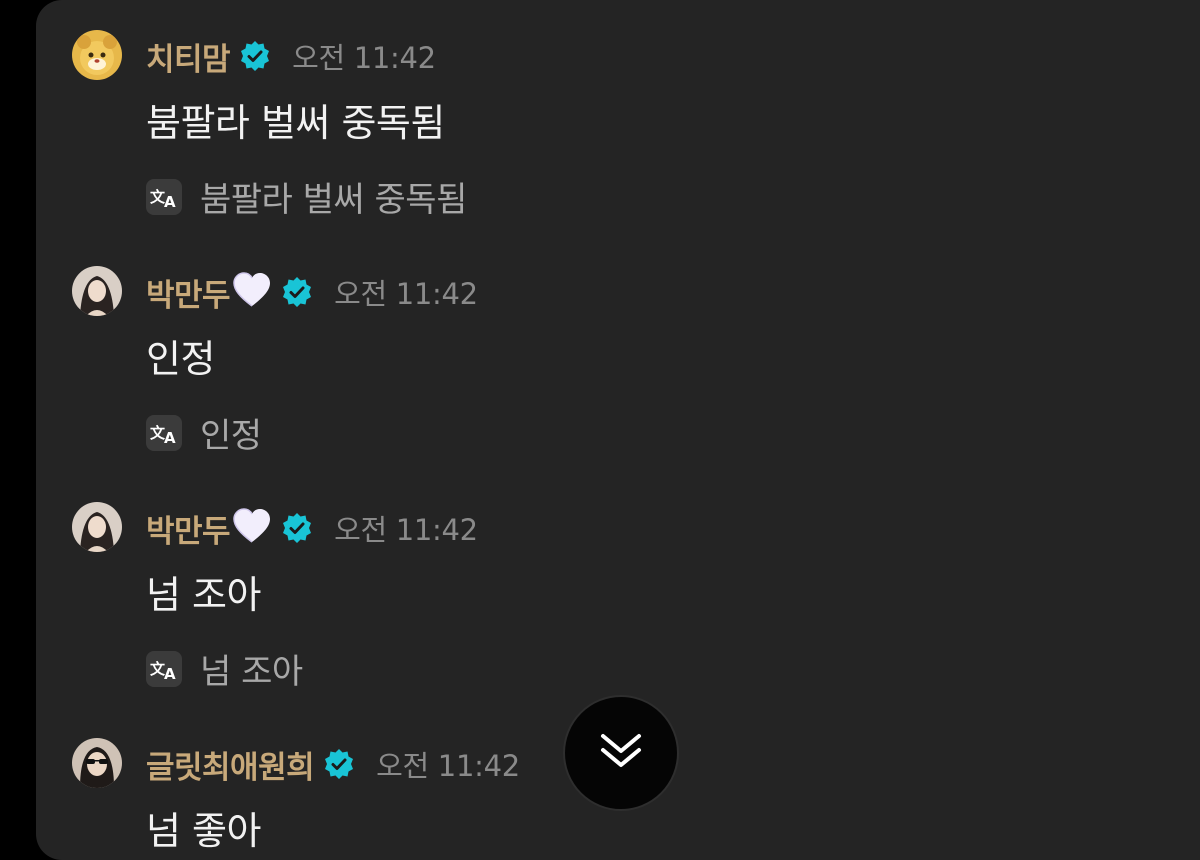 The image size is (1200, 860). Describe the element at coordinates (333, 200) in the screenshot. I see `translation-text: 붐팔라 벌써 중독됨` at that location.